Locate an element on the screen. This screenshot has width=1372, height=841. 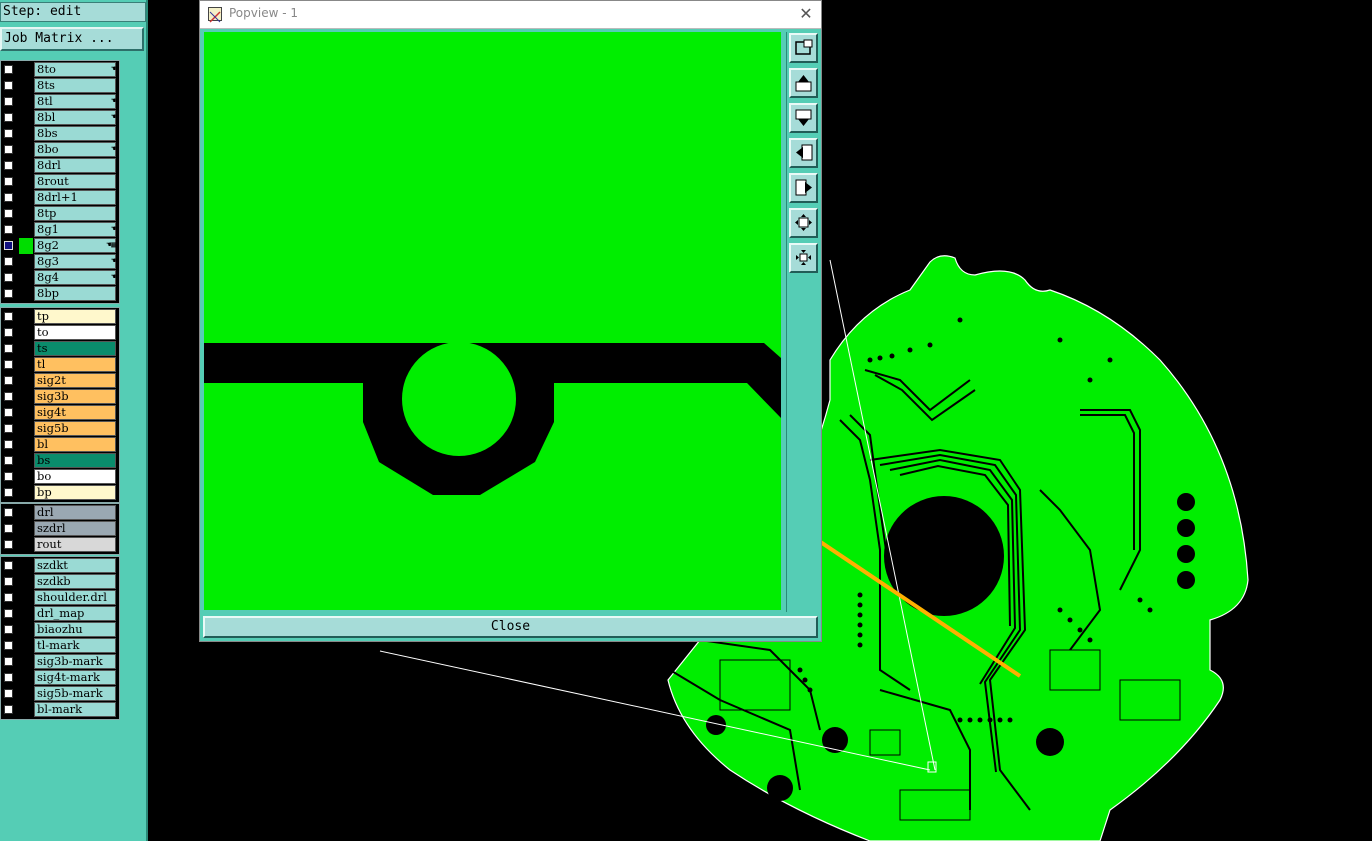
move-right-button is located at coordinates (803, 188).